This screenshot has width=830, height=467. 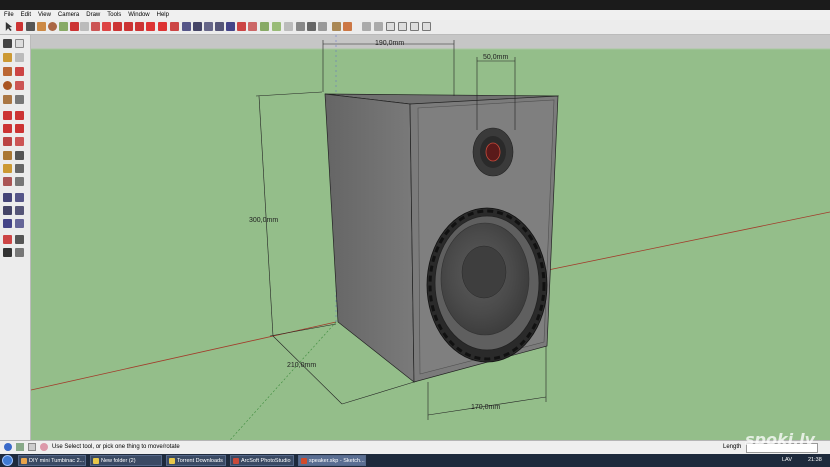 I want to click on arc-side-icon, so click(x=19, y=85).